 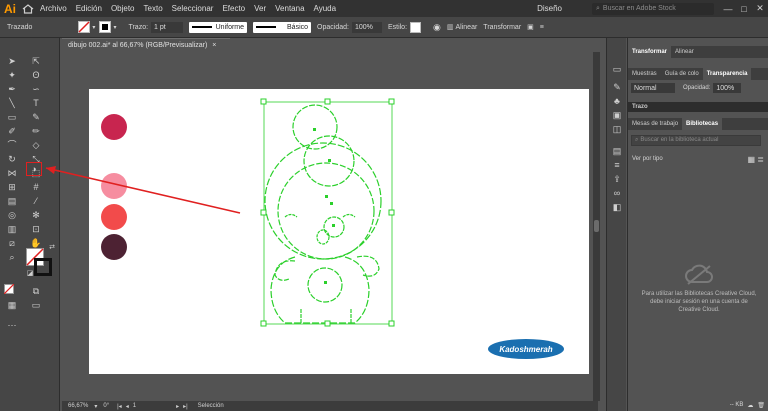 What do you see at coordinates (756, 159) in the screenshot?
I see `view-mode-icons: ▦ ≣` at bounding box center [756, 159].